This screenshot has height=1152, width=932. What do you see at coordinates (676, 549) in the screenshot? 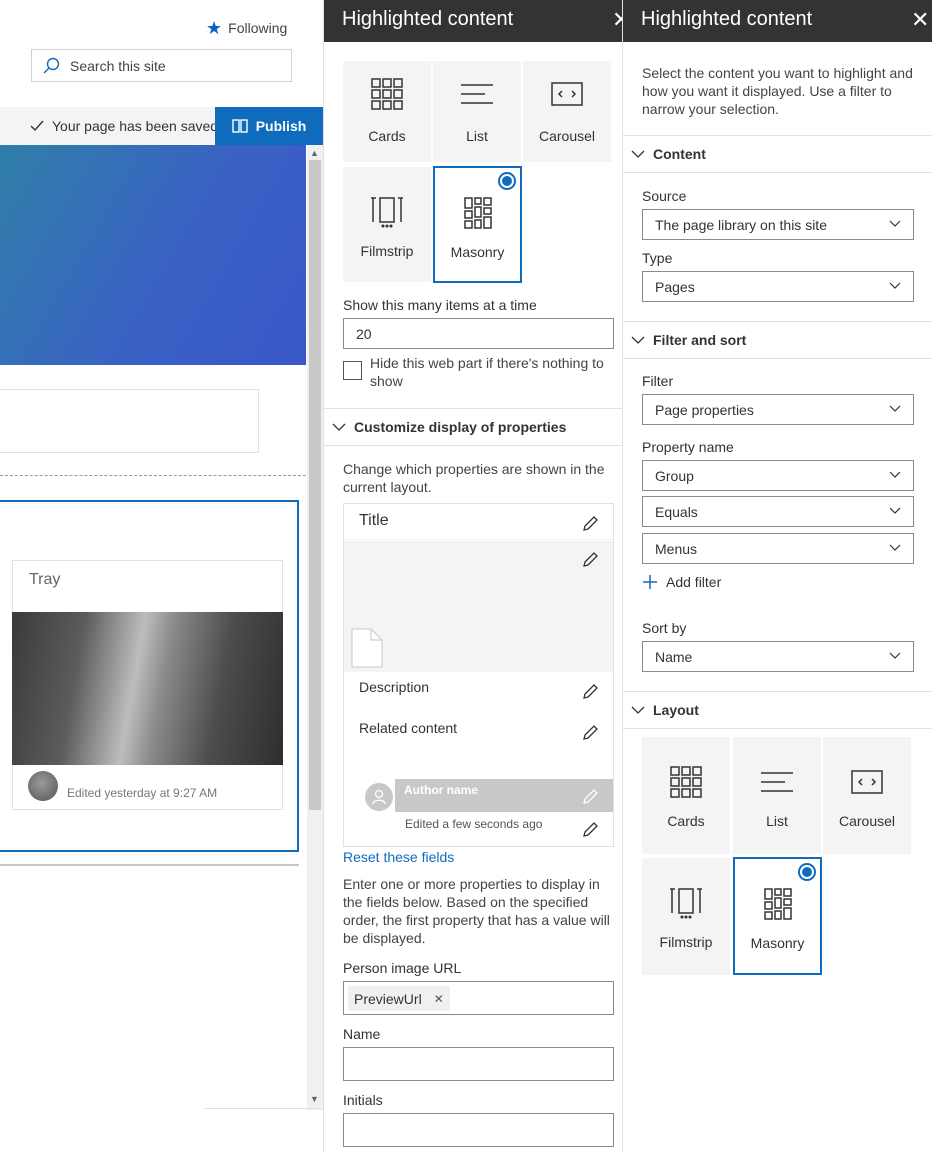
I see `dropdown-value: Menus` at bounding box center [676, 549].